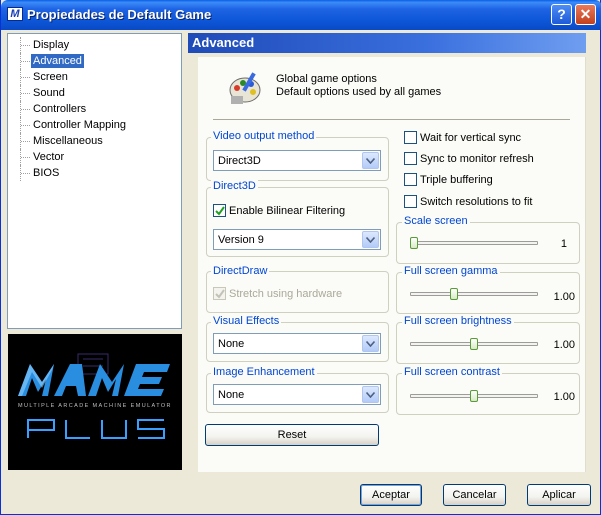 This screenshot has height=515, width=601. Describe the element at coordinates (231, 395) in the screenshot. I see `image-enhancement-value: None` at that location.